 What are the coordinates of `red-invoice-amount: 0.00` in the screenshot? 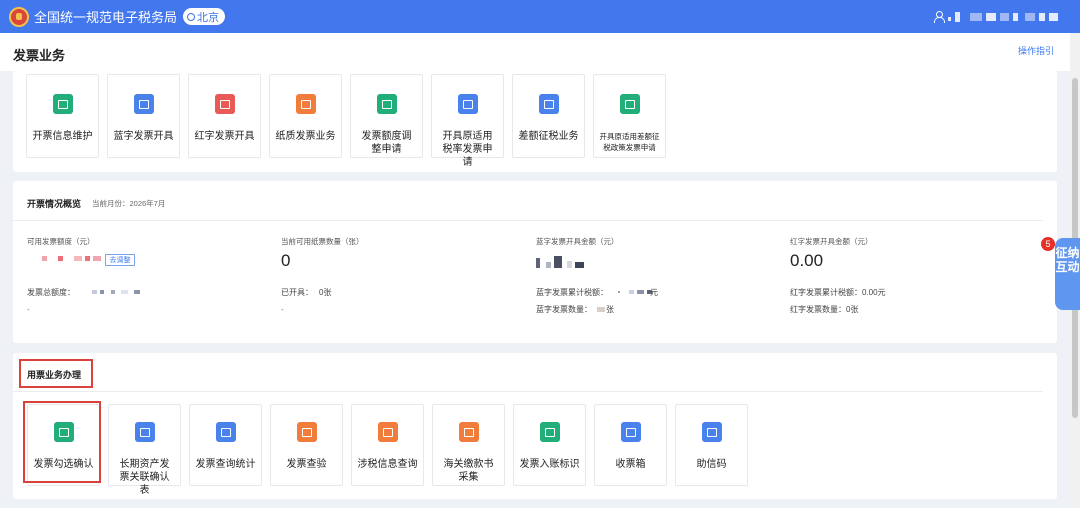 It's located at (807, 260).